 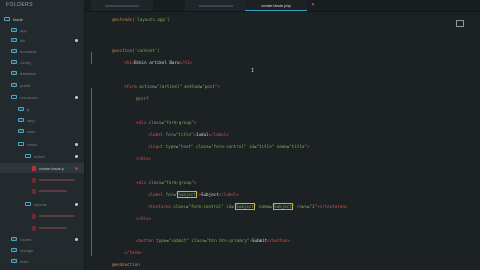 I want to click on code-line: @csrf, so click(x=142, y=98).